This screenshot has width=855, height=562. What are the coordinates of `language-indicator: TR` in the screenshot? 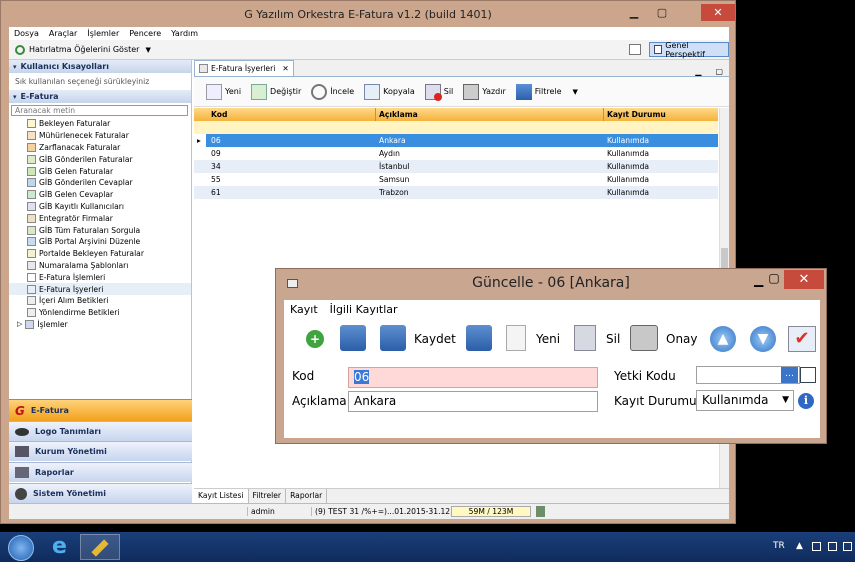 It's located at (779, 546).